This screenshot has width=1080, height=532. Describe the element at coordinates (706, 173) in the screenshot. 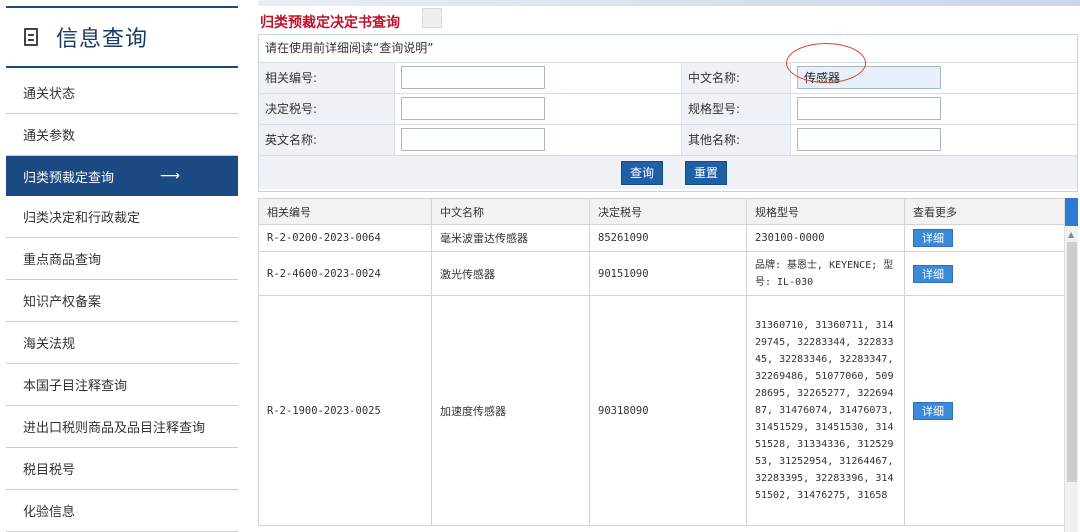

I see `reset-button: 重置` at that location.